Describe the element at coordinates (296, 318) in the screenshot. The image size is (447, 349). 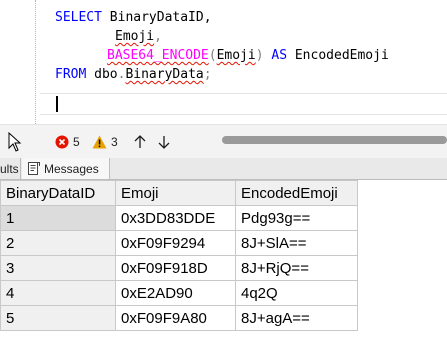
I see `cell-encodedemoji: 8J+agA==` at that location.